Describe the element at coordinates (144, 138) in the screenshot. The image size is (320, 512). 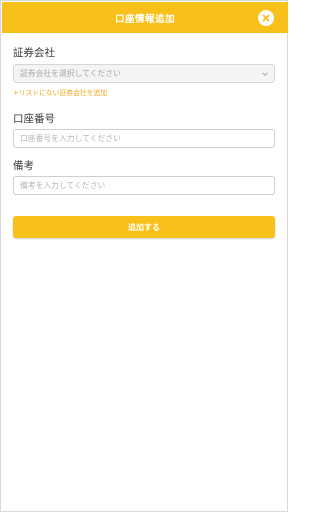
I see `account-number-input` at that location.